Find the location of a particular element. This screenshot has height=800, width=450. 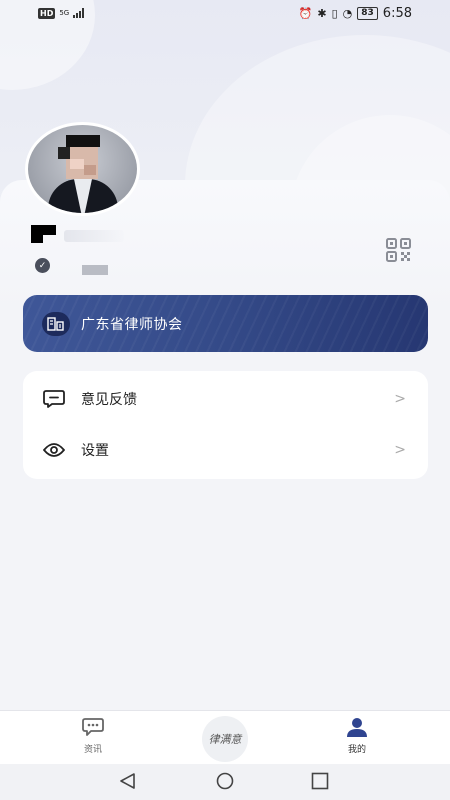

person-icon is located at coordinates (357, 727).